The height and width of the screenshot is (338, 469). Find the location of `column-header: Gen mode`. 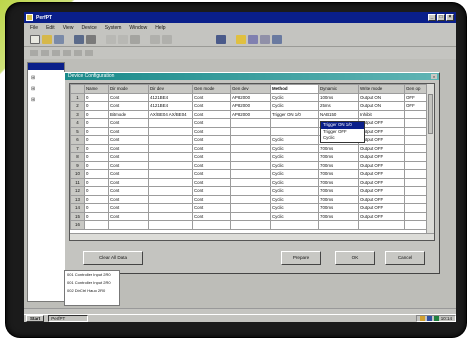

column-header: Gen mode is located at coordinates (211, 89).